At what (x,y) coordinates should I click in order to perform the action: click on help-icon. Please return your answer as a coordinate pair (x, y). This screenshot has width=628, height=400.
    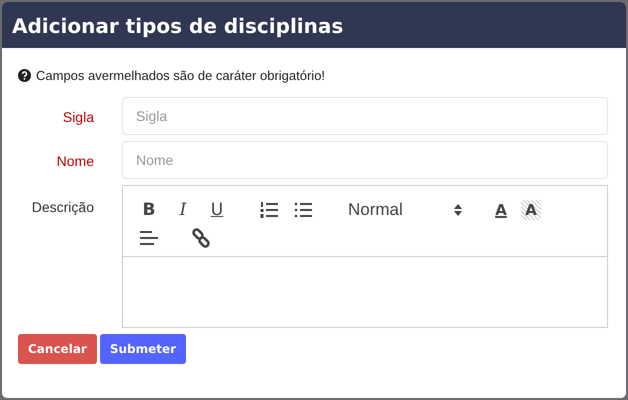
    Looking at the image, I should click on (24, 75).